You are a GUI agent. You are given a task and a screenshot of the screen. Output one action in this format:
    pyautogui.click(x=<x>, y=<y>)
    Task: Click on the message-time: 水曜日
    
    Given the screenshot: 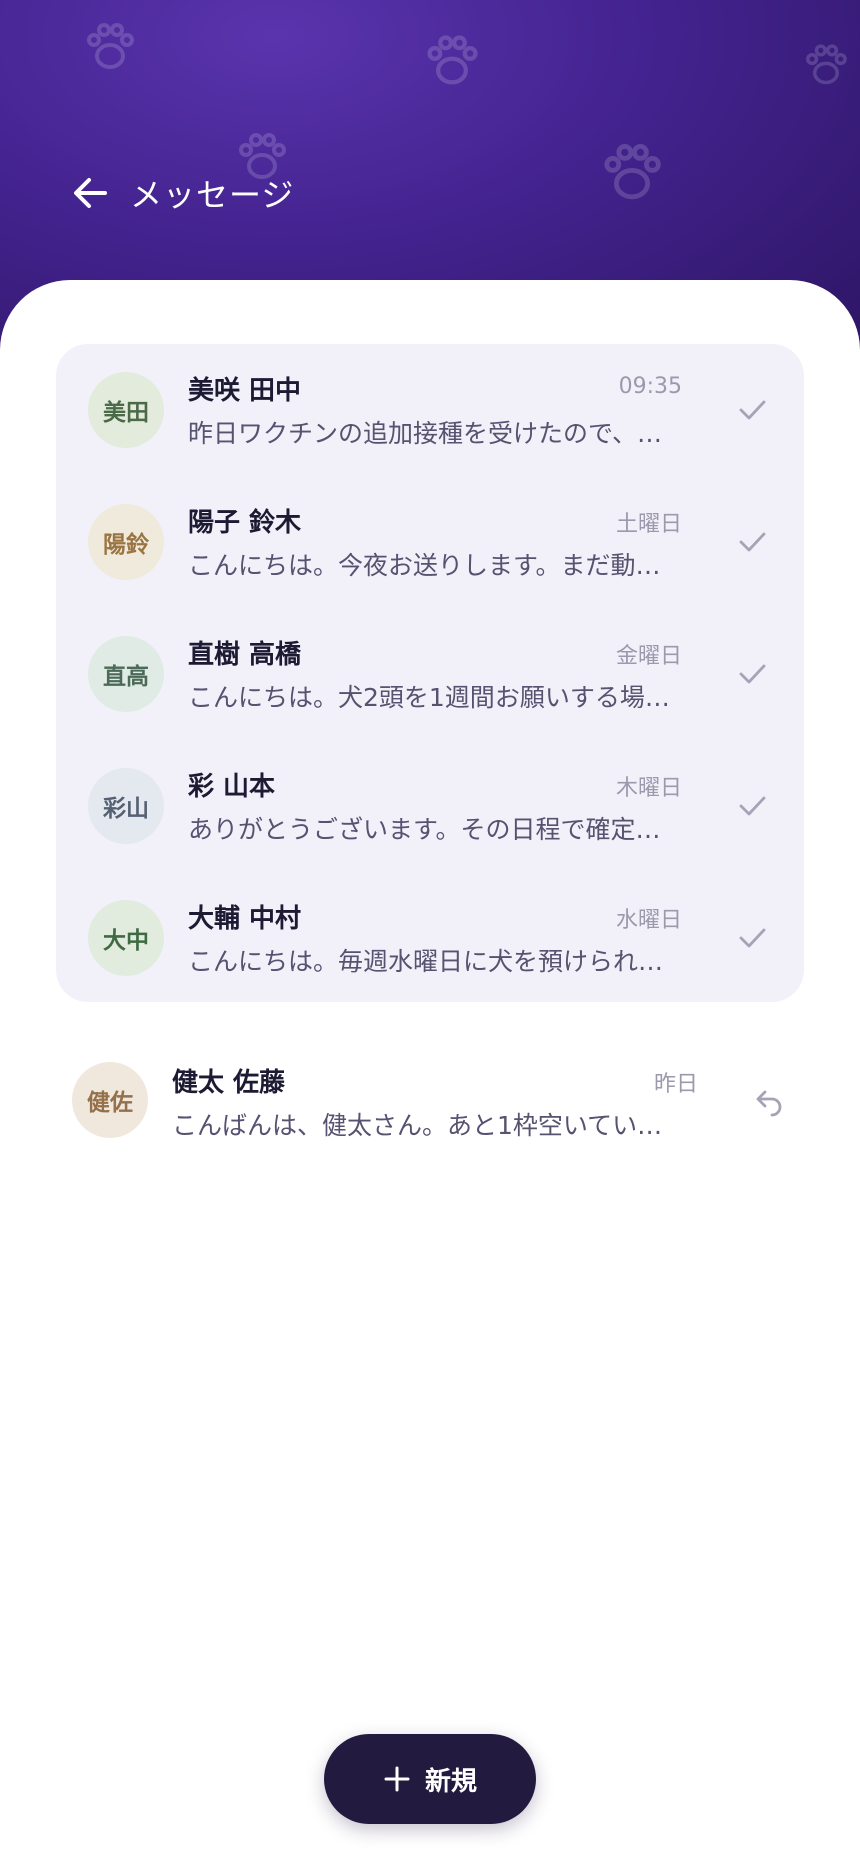 What is the action you would take?
    pyautogui.click(x=648, y=920)
    